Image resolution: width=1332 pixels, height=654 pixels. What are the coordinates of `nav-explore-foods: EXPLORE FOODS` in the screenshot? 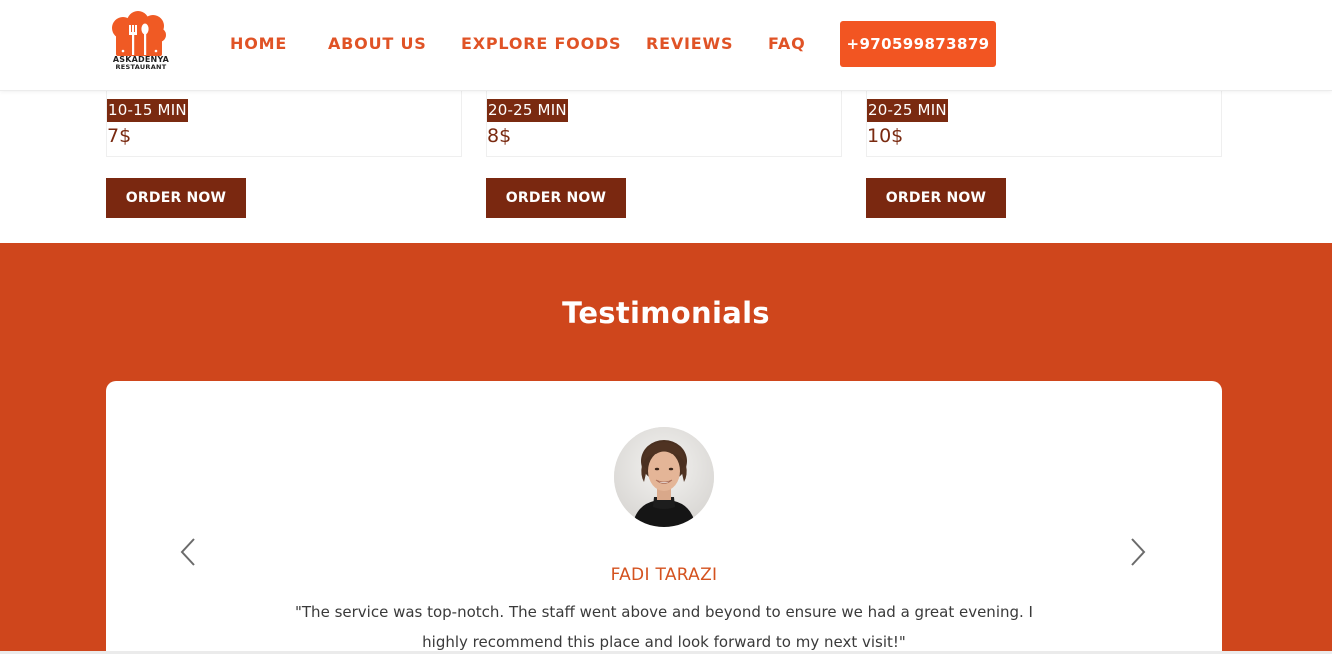 It's located at (541, 44).